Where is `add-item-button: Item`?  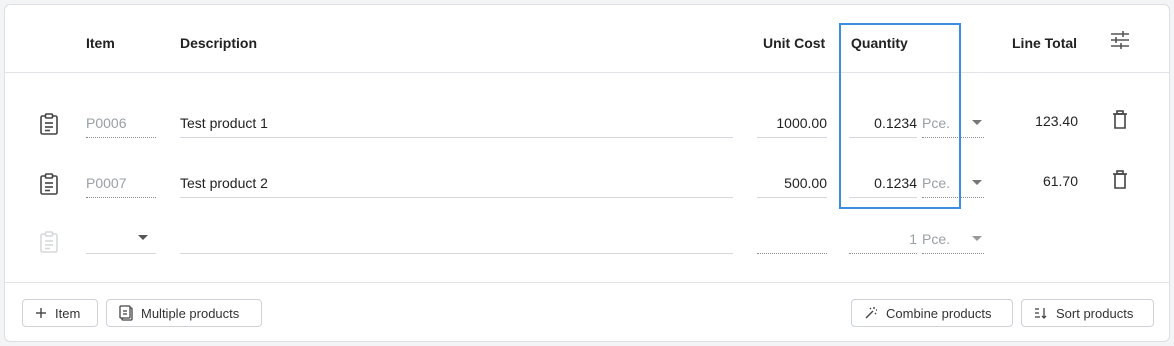 add-item-button: Item is located at coordinates (60, 313).